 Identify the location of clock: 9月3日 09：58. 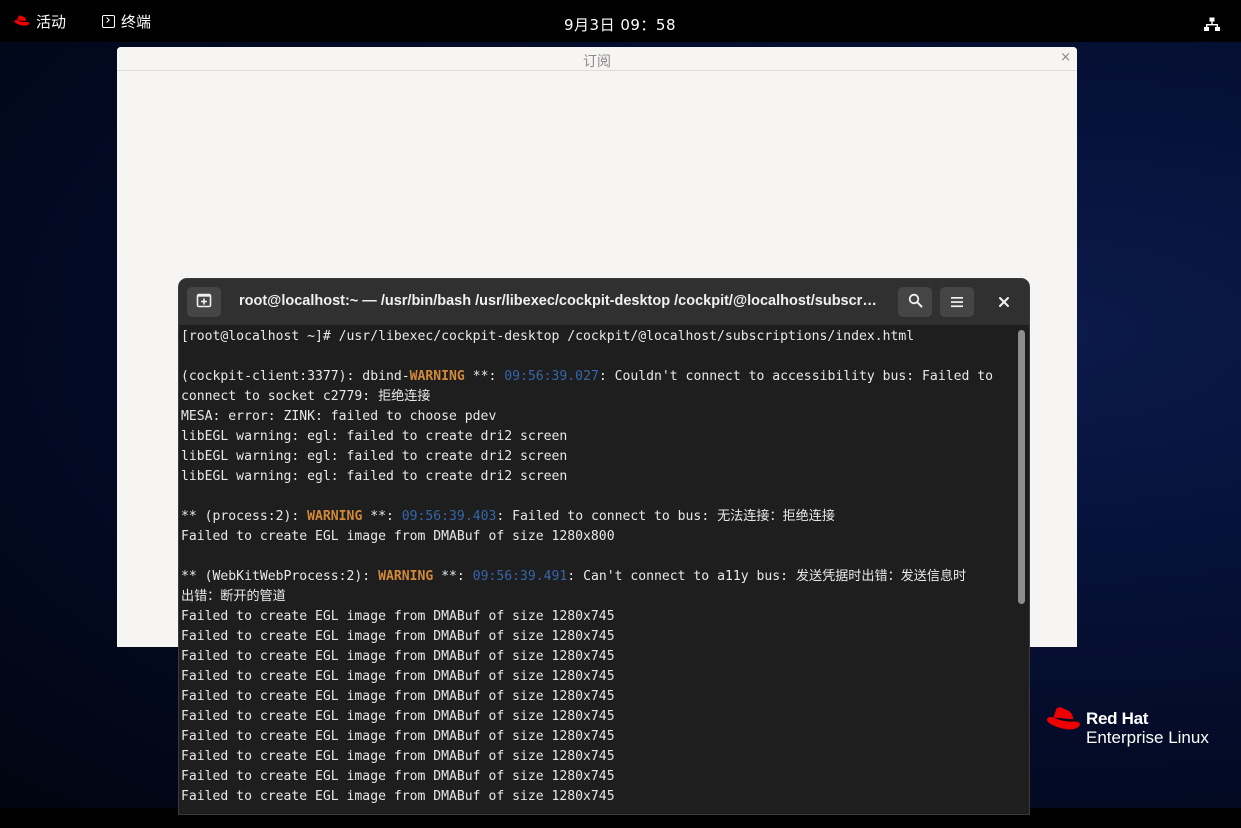
(620, 24).